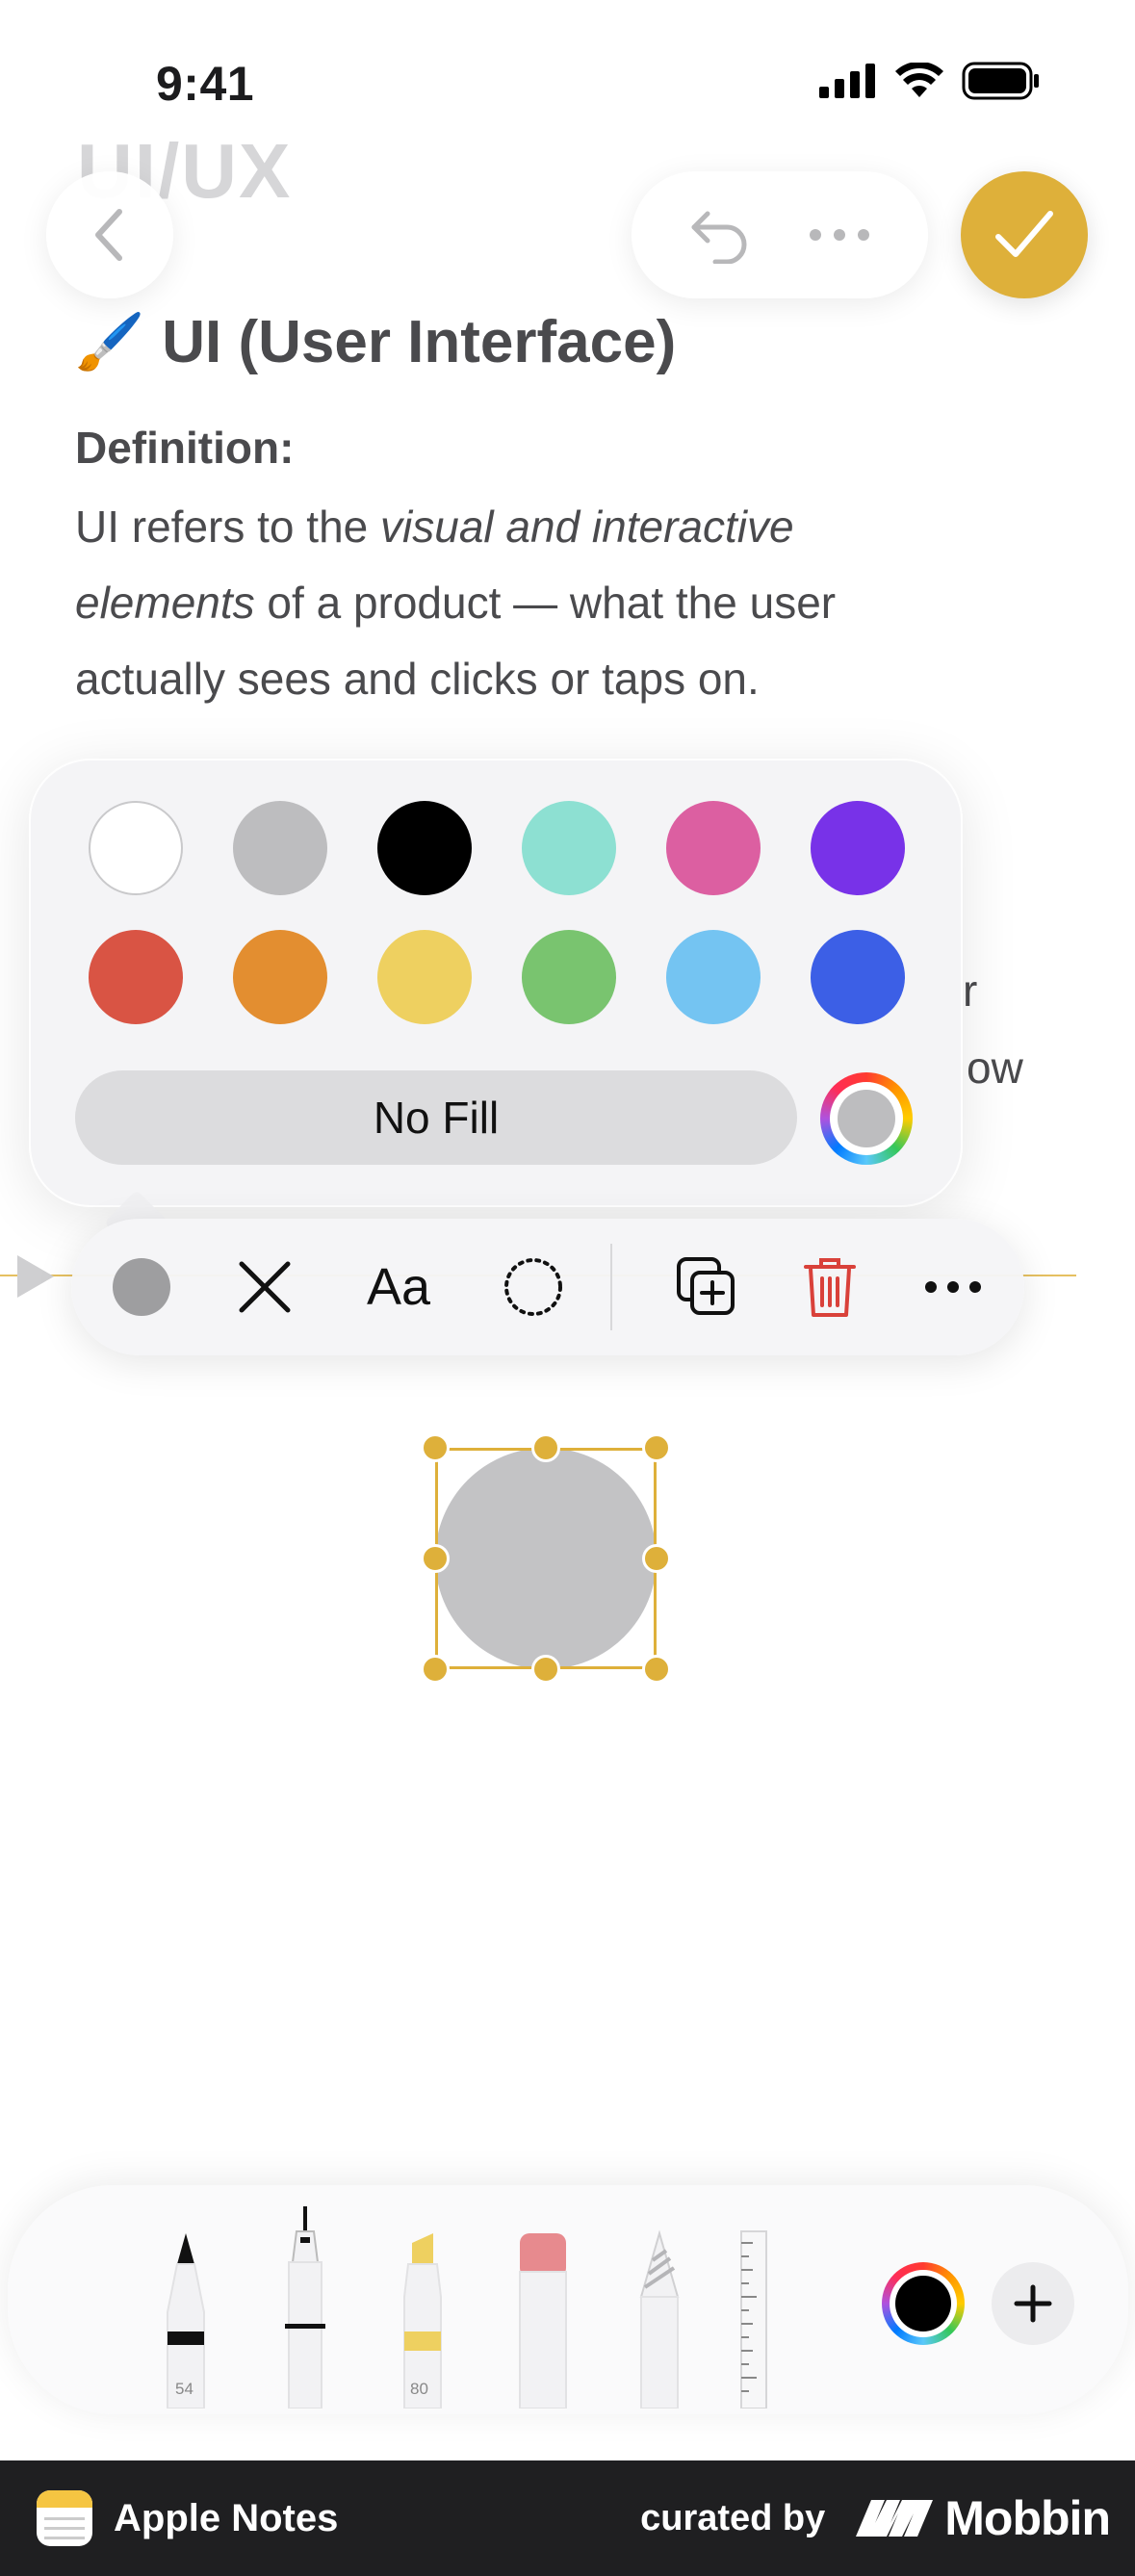 The height and width of the screenshot is (2576, 1135). I want to click on no-fill-button: No Fill, so click(436, 1117).